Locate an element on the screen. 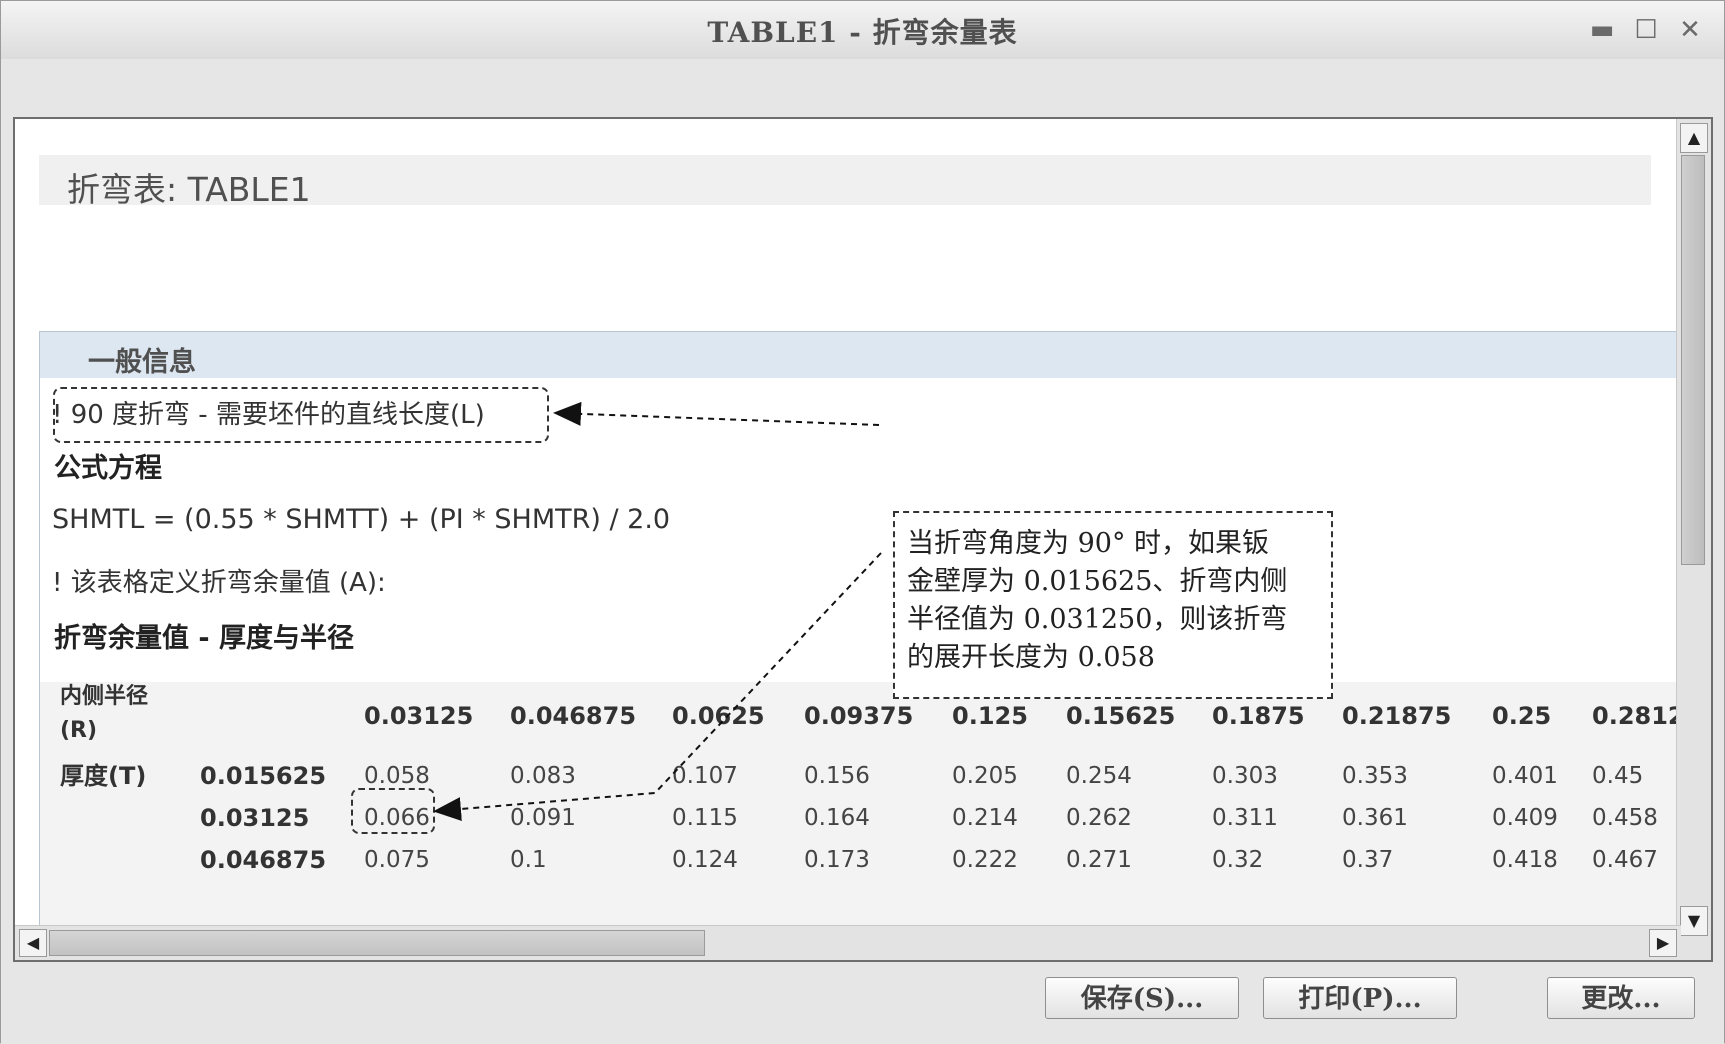  radius-column-header: 0.21875 is located at coordinates (1397, 716).